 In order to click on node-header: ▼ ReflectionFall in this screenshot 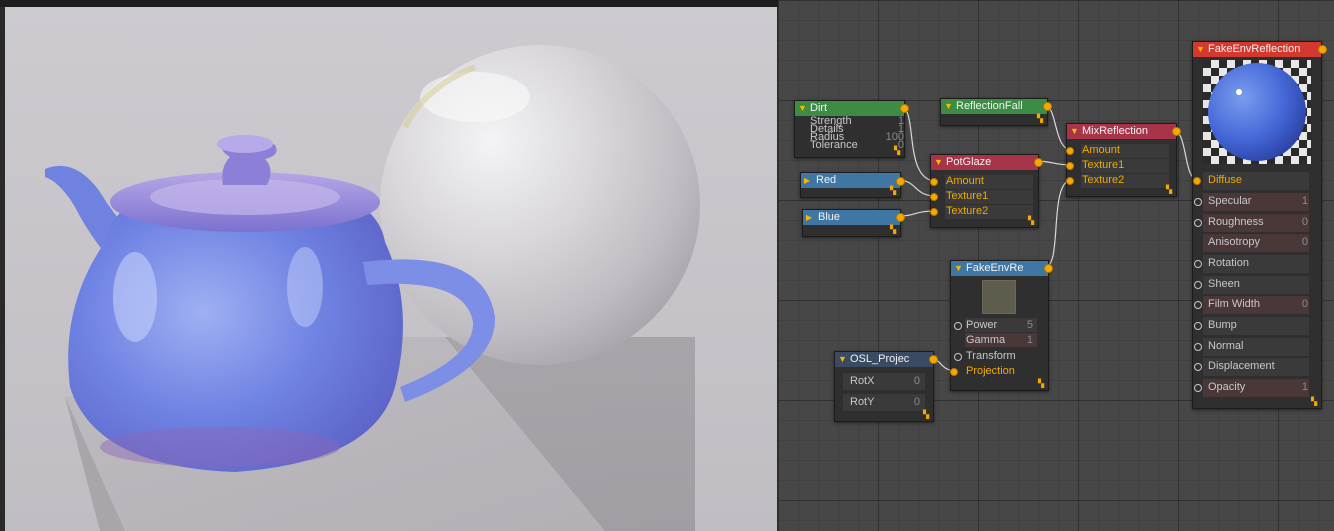, I will do `click(994, 106)`.